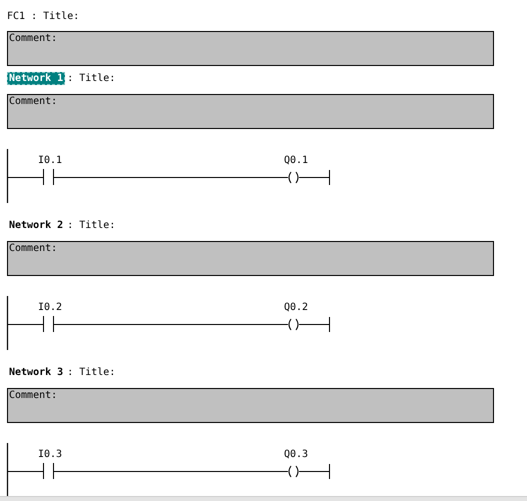  I want to click on horizontal-scrollbar, so click(263, 498).